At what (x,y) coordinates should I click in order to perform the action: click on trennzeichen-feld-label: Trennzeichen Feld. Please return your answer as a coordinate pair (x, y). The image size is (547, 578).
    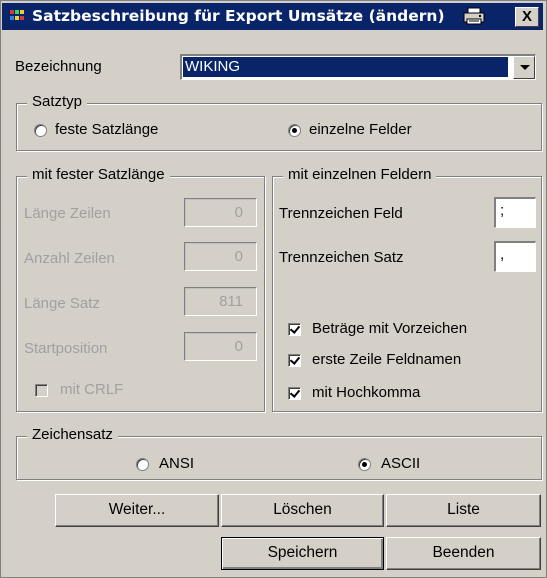
    Looking at the image, I should click on (341, 213).